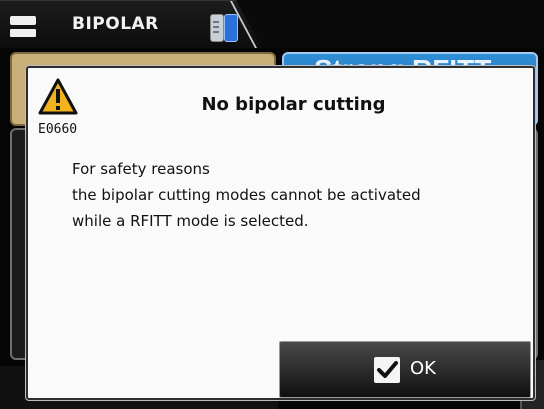  Describe the element at coordinates (293, 104) in the screenshot. I see `dialog-title: No bipolar cutting` at that location.